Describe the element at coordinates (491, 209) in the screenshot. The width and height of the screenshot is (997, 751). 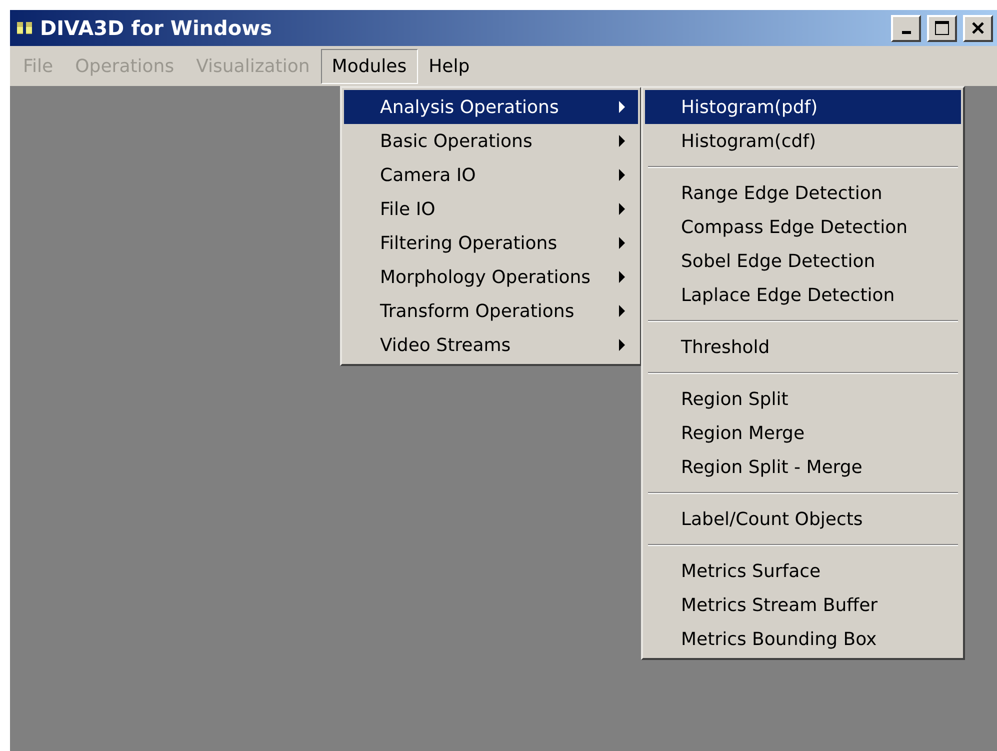
I see `menu-item: File IO` at that location.